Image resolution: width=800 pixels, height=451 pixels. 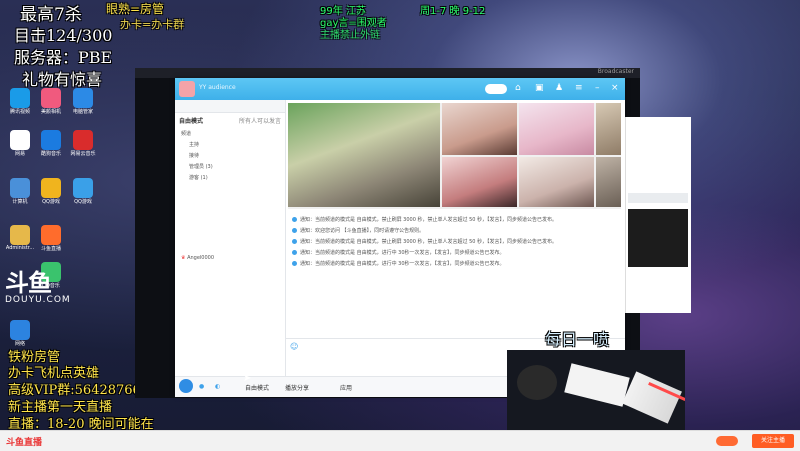 What do you see at coordinates (50, 249) in the screenshot?
I see `desktop-icon-label: 斗鱼直播` at bounding box center [50, 249].